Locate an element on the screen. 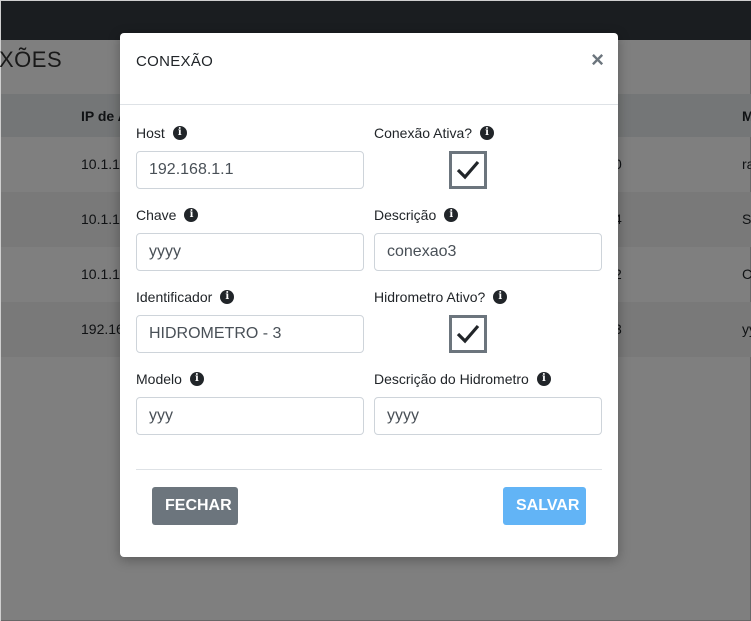 The height and width of the screenshot is (621, 751). meter-active-label: Hidrometro Ativo? is located at coordinates (430, 297).